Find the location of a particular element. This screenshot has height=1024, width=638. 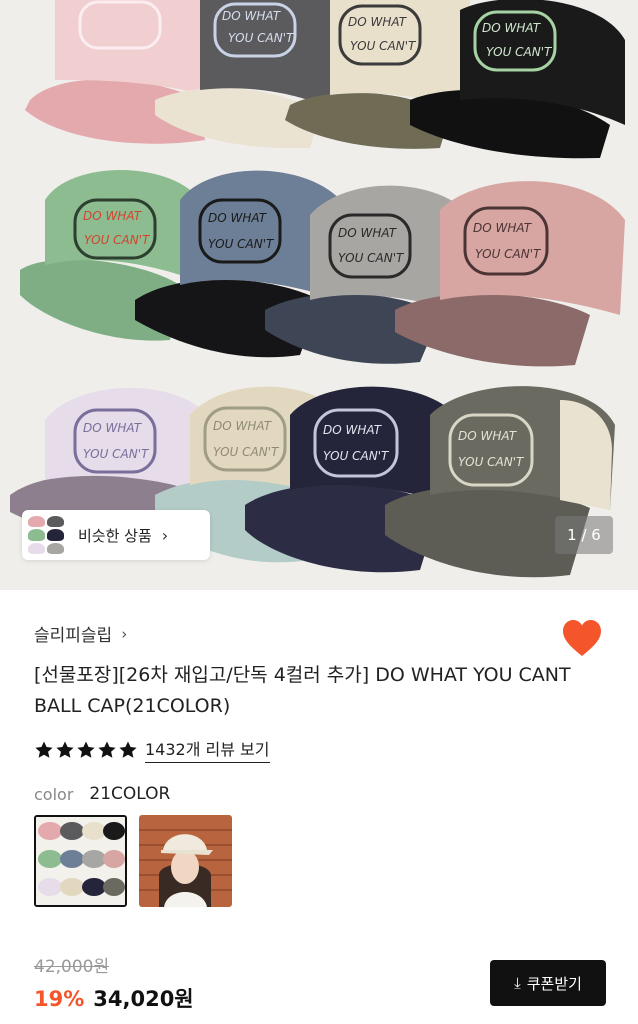

rating-stars is located at coordinates (86, 750).